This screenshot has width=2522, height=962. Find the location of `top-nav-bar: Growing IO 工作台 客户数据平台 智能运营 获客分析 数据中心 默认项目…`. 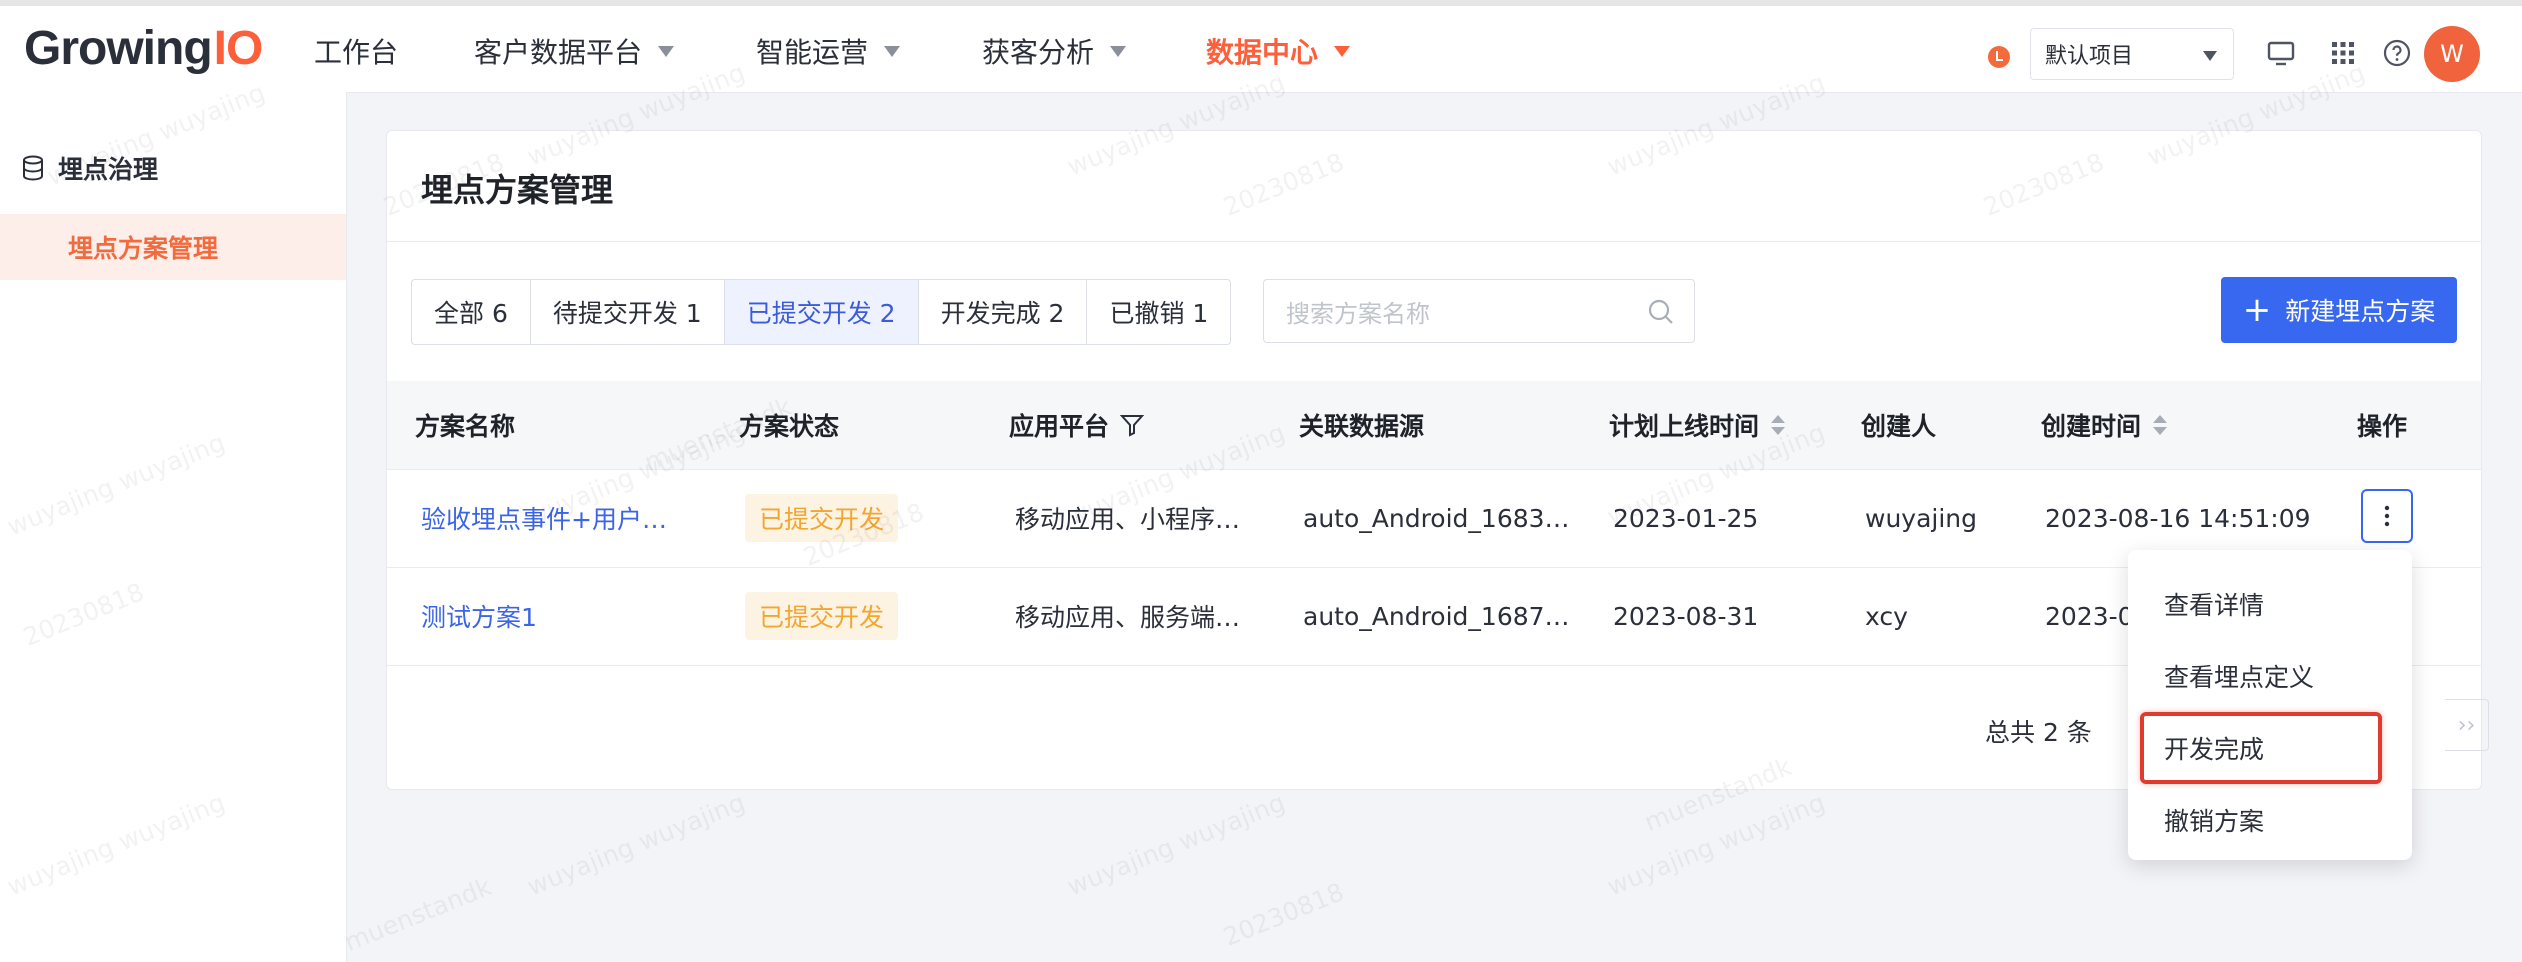

top-nav-bar: Growing IO 工作台 客户数据平台 智能运营 获客分析 数据中心 默认项目… is located at coordinates (1261, 46).